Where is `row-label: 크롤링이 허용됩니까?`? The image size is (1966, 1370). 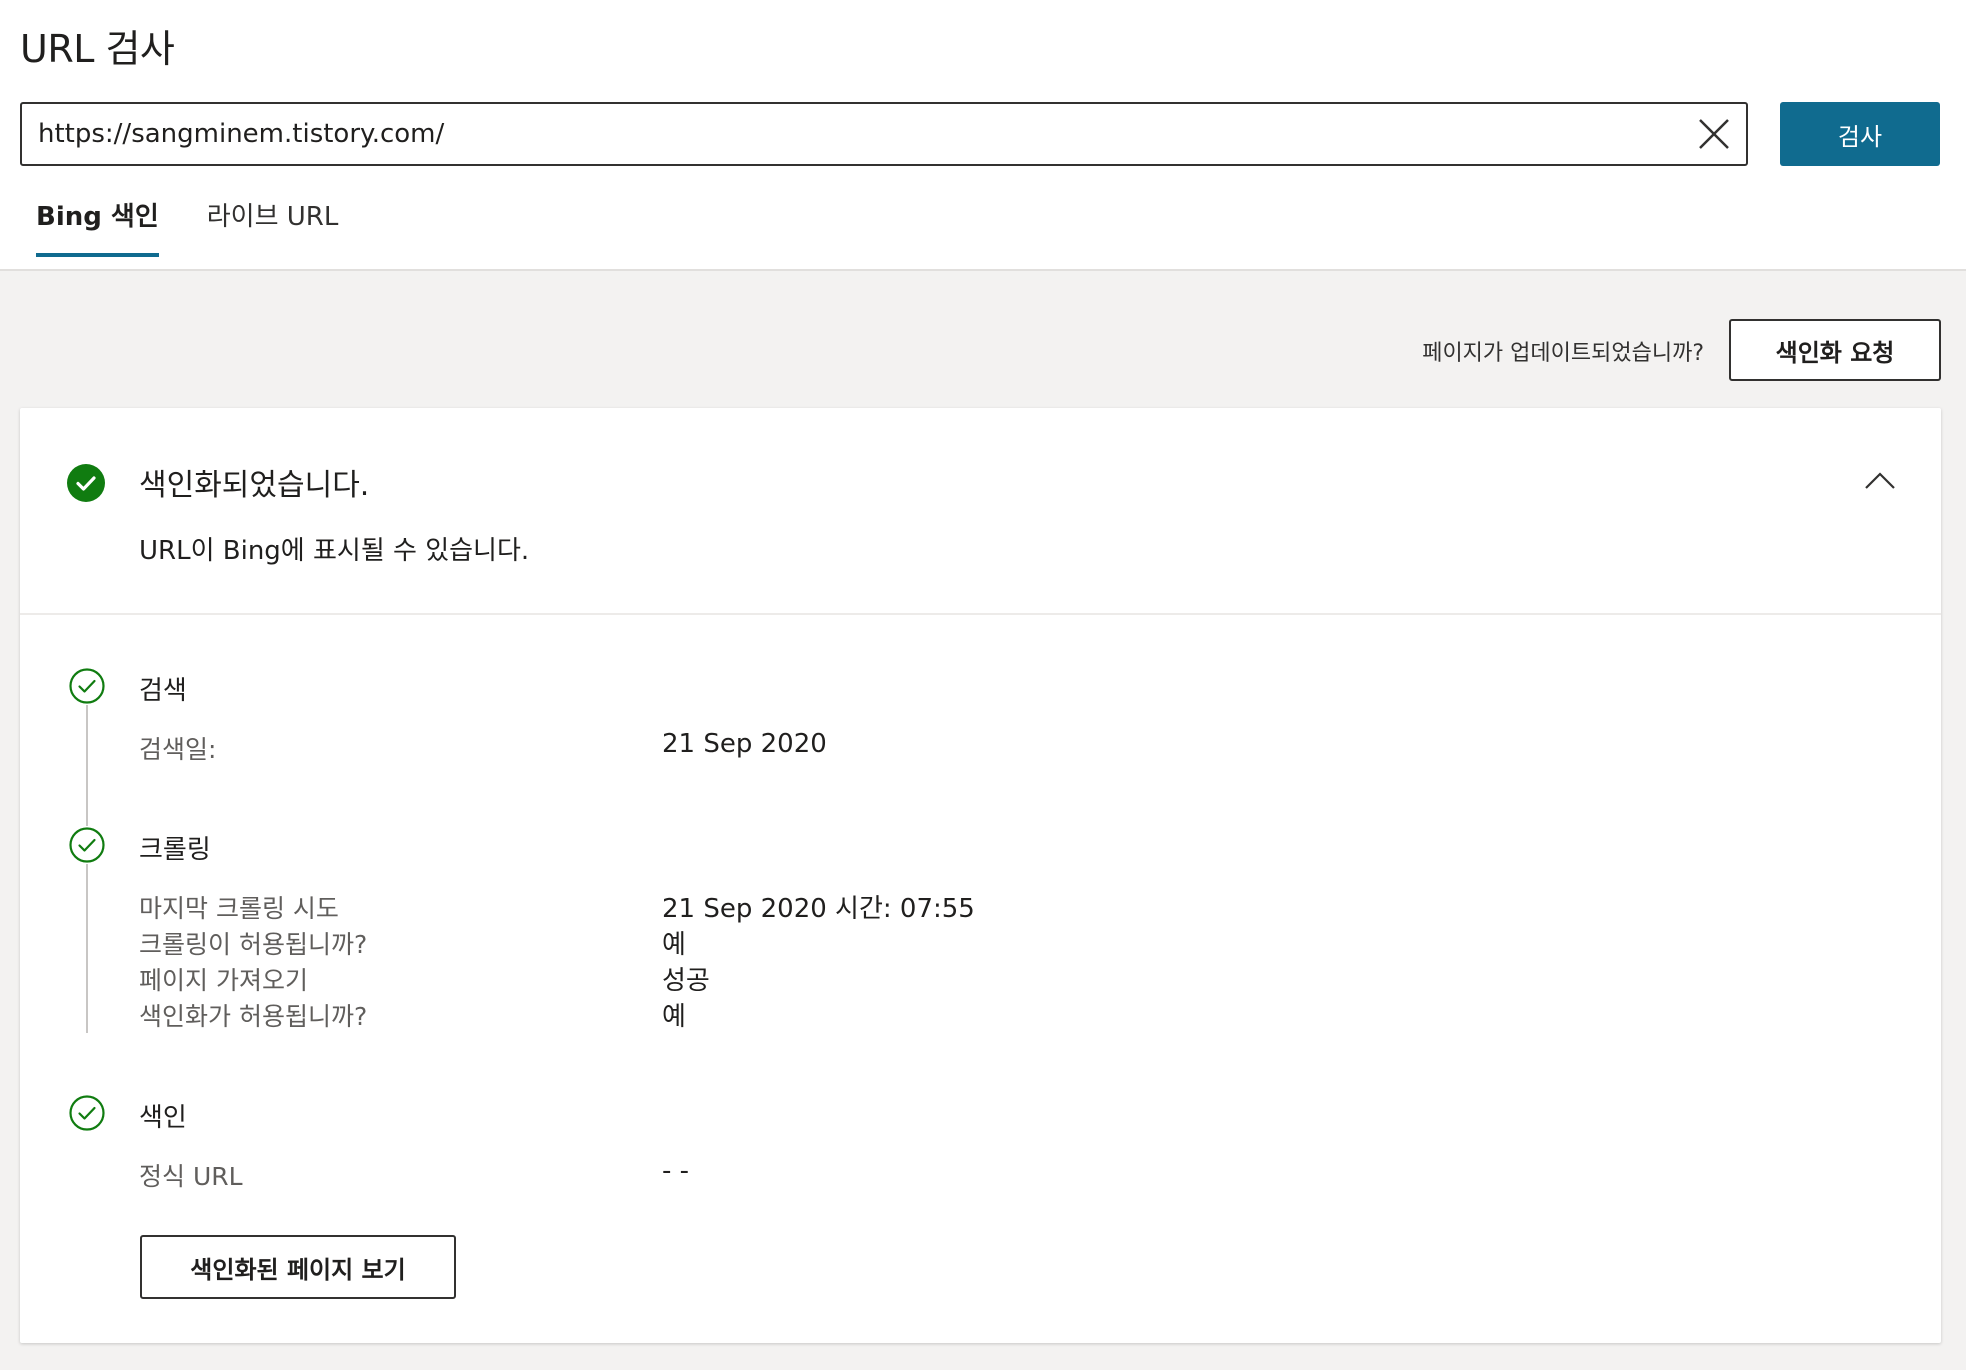 row-label: 크롤링이 허용됩니까? is located at coordinates (253, 944).